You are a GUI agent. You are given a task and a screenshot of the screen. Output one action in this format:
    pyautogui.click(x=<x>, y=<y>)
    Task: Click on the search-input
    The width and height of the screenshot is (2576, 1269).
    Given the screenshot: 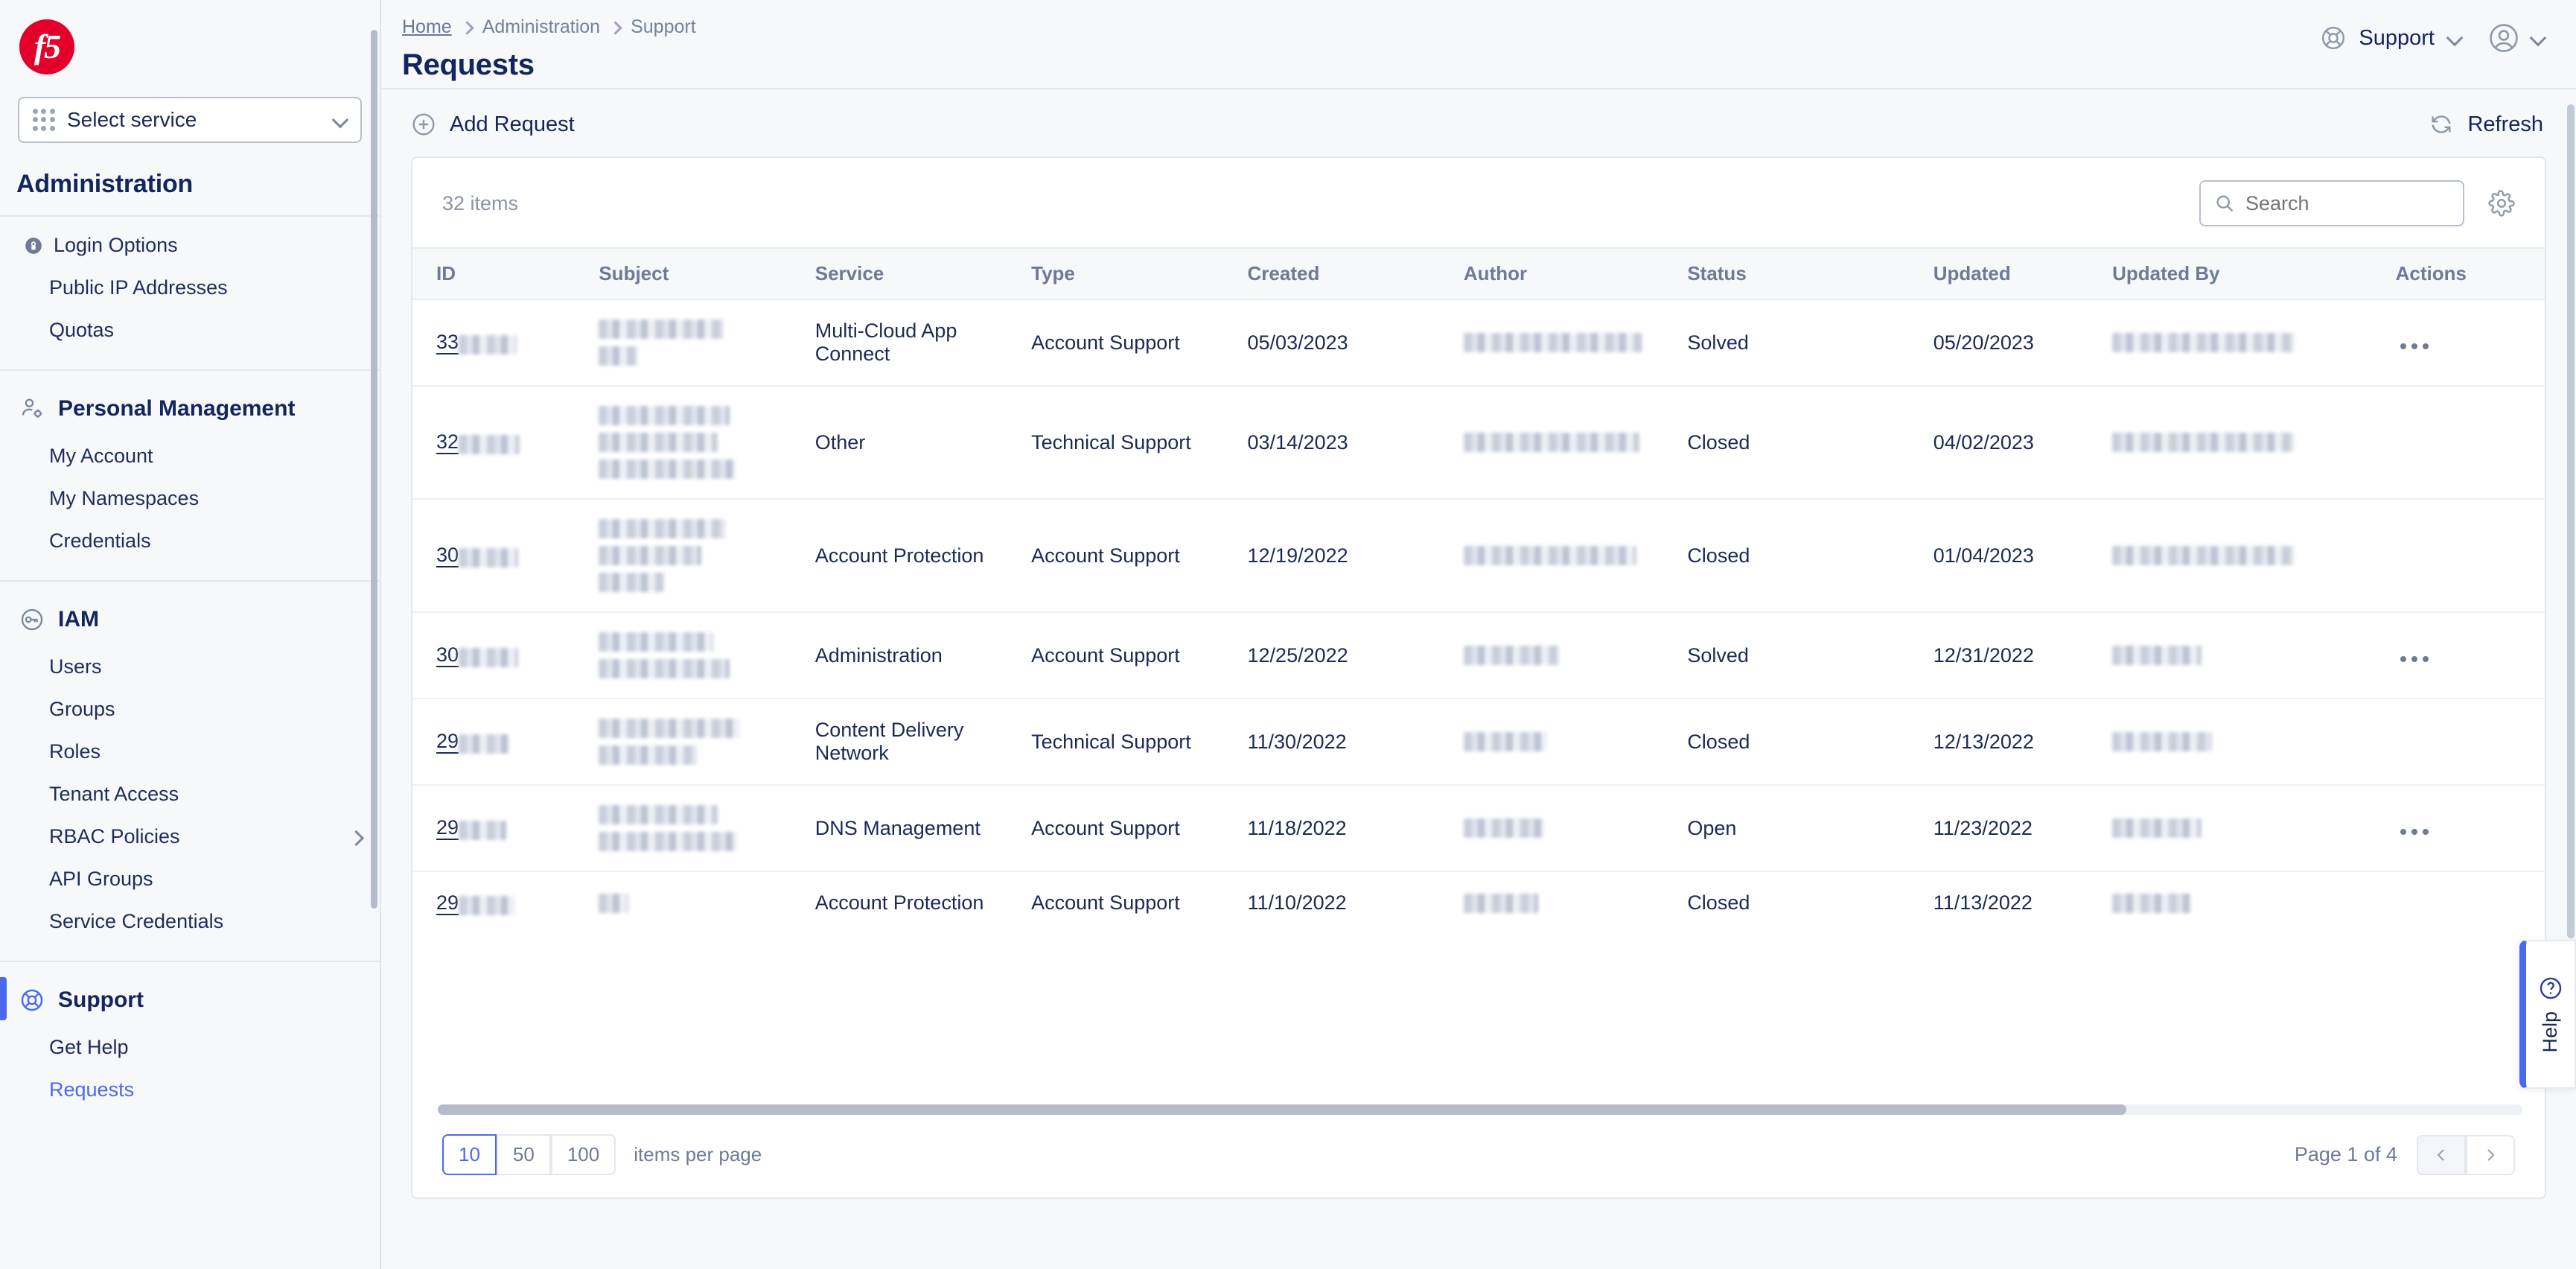 What is the action you would take?
    pyautogui.click(x=2347, y=203)
    